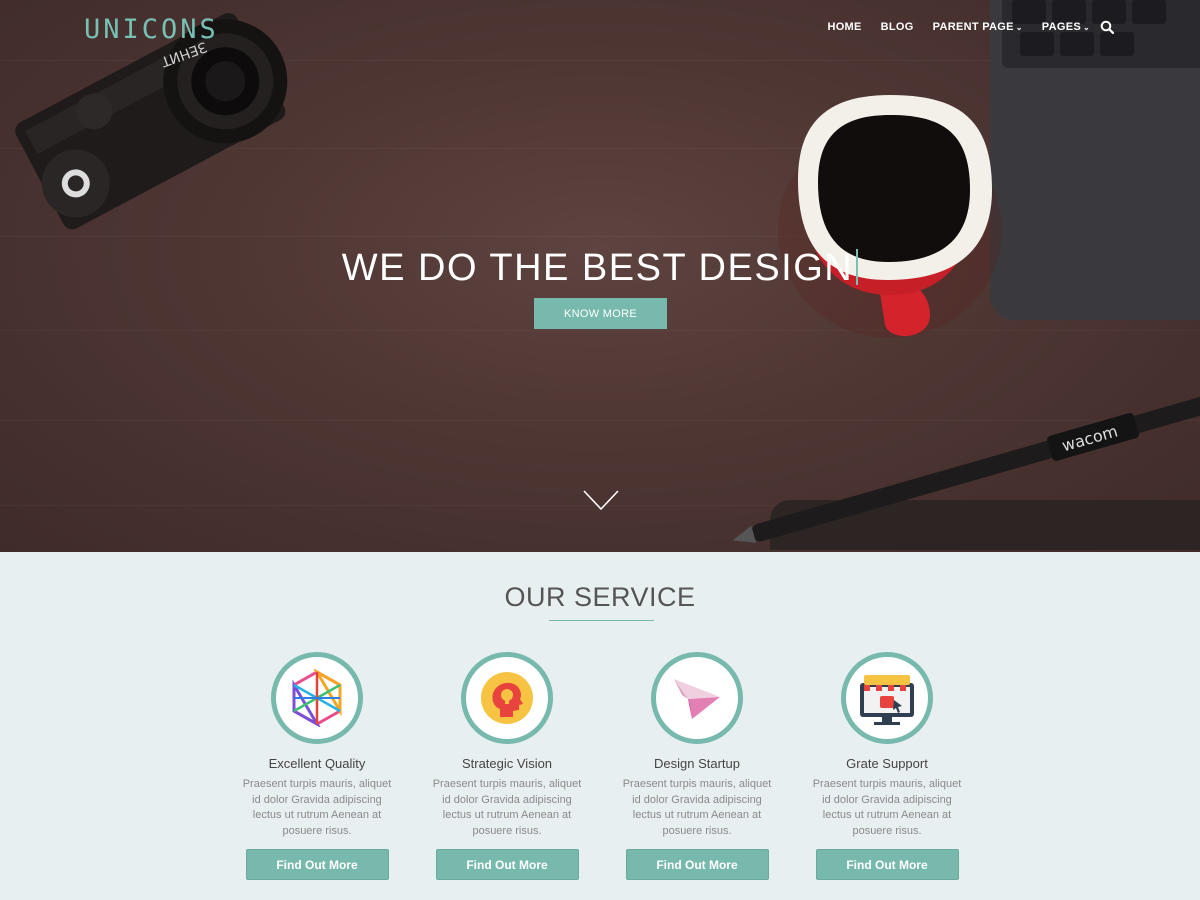  What do you see at coordinates (1107, 27) in the screenshot?
I see `search-icon` at bounding box center [1107, 27].